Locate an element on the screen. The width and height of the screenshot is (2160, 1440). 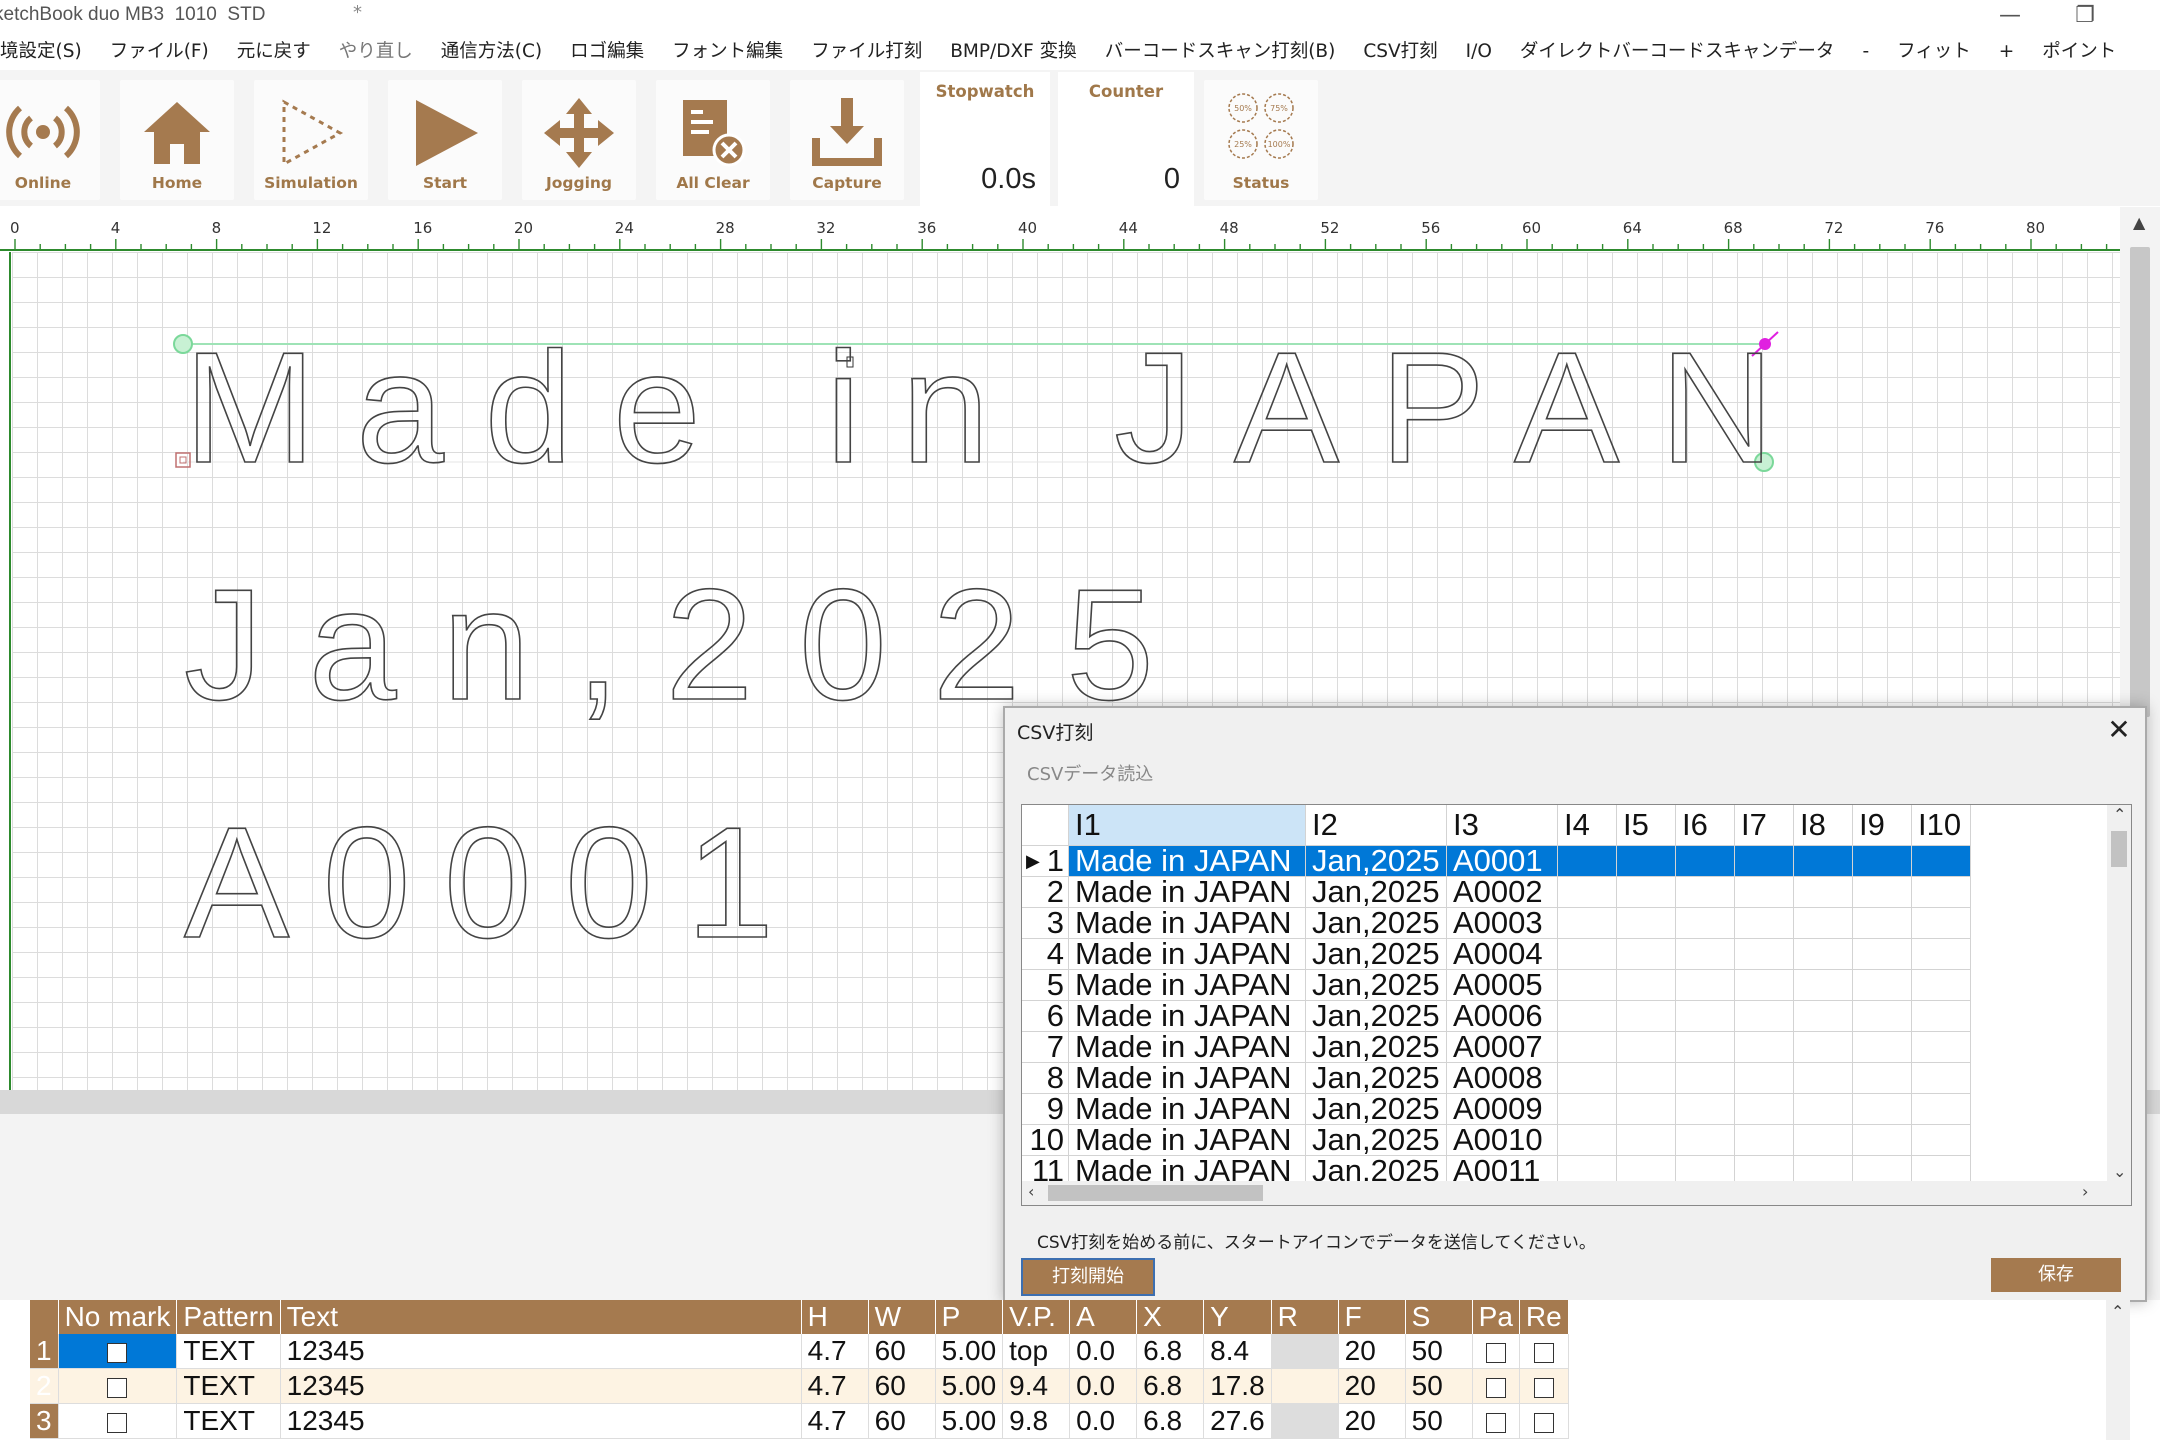
online-button: Online is located at coordinates (50, 140).